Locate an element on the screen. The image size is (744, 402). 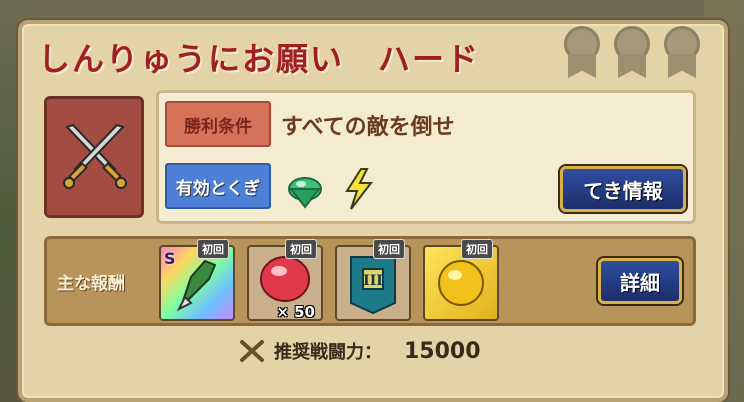
rank-badge: S is located at coordinates (170, 258).